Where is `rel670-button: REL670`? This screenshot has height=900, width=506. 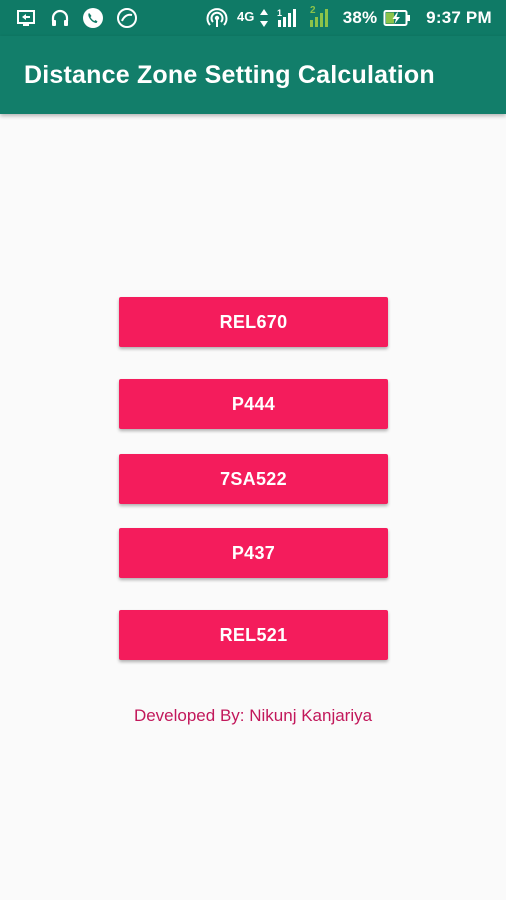
rel670-button: REL670 is located at coordinates (253, 322).